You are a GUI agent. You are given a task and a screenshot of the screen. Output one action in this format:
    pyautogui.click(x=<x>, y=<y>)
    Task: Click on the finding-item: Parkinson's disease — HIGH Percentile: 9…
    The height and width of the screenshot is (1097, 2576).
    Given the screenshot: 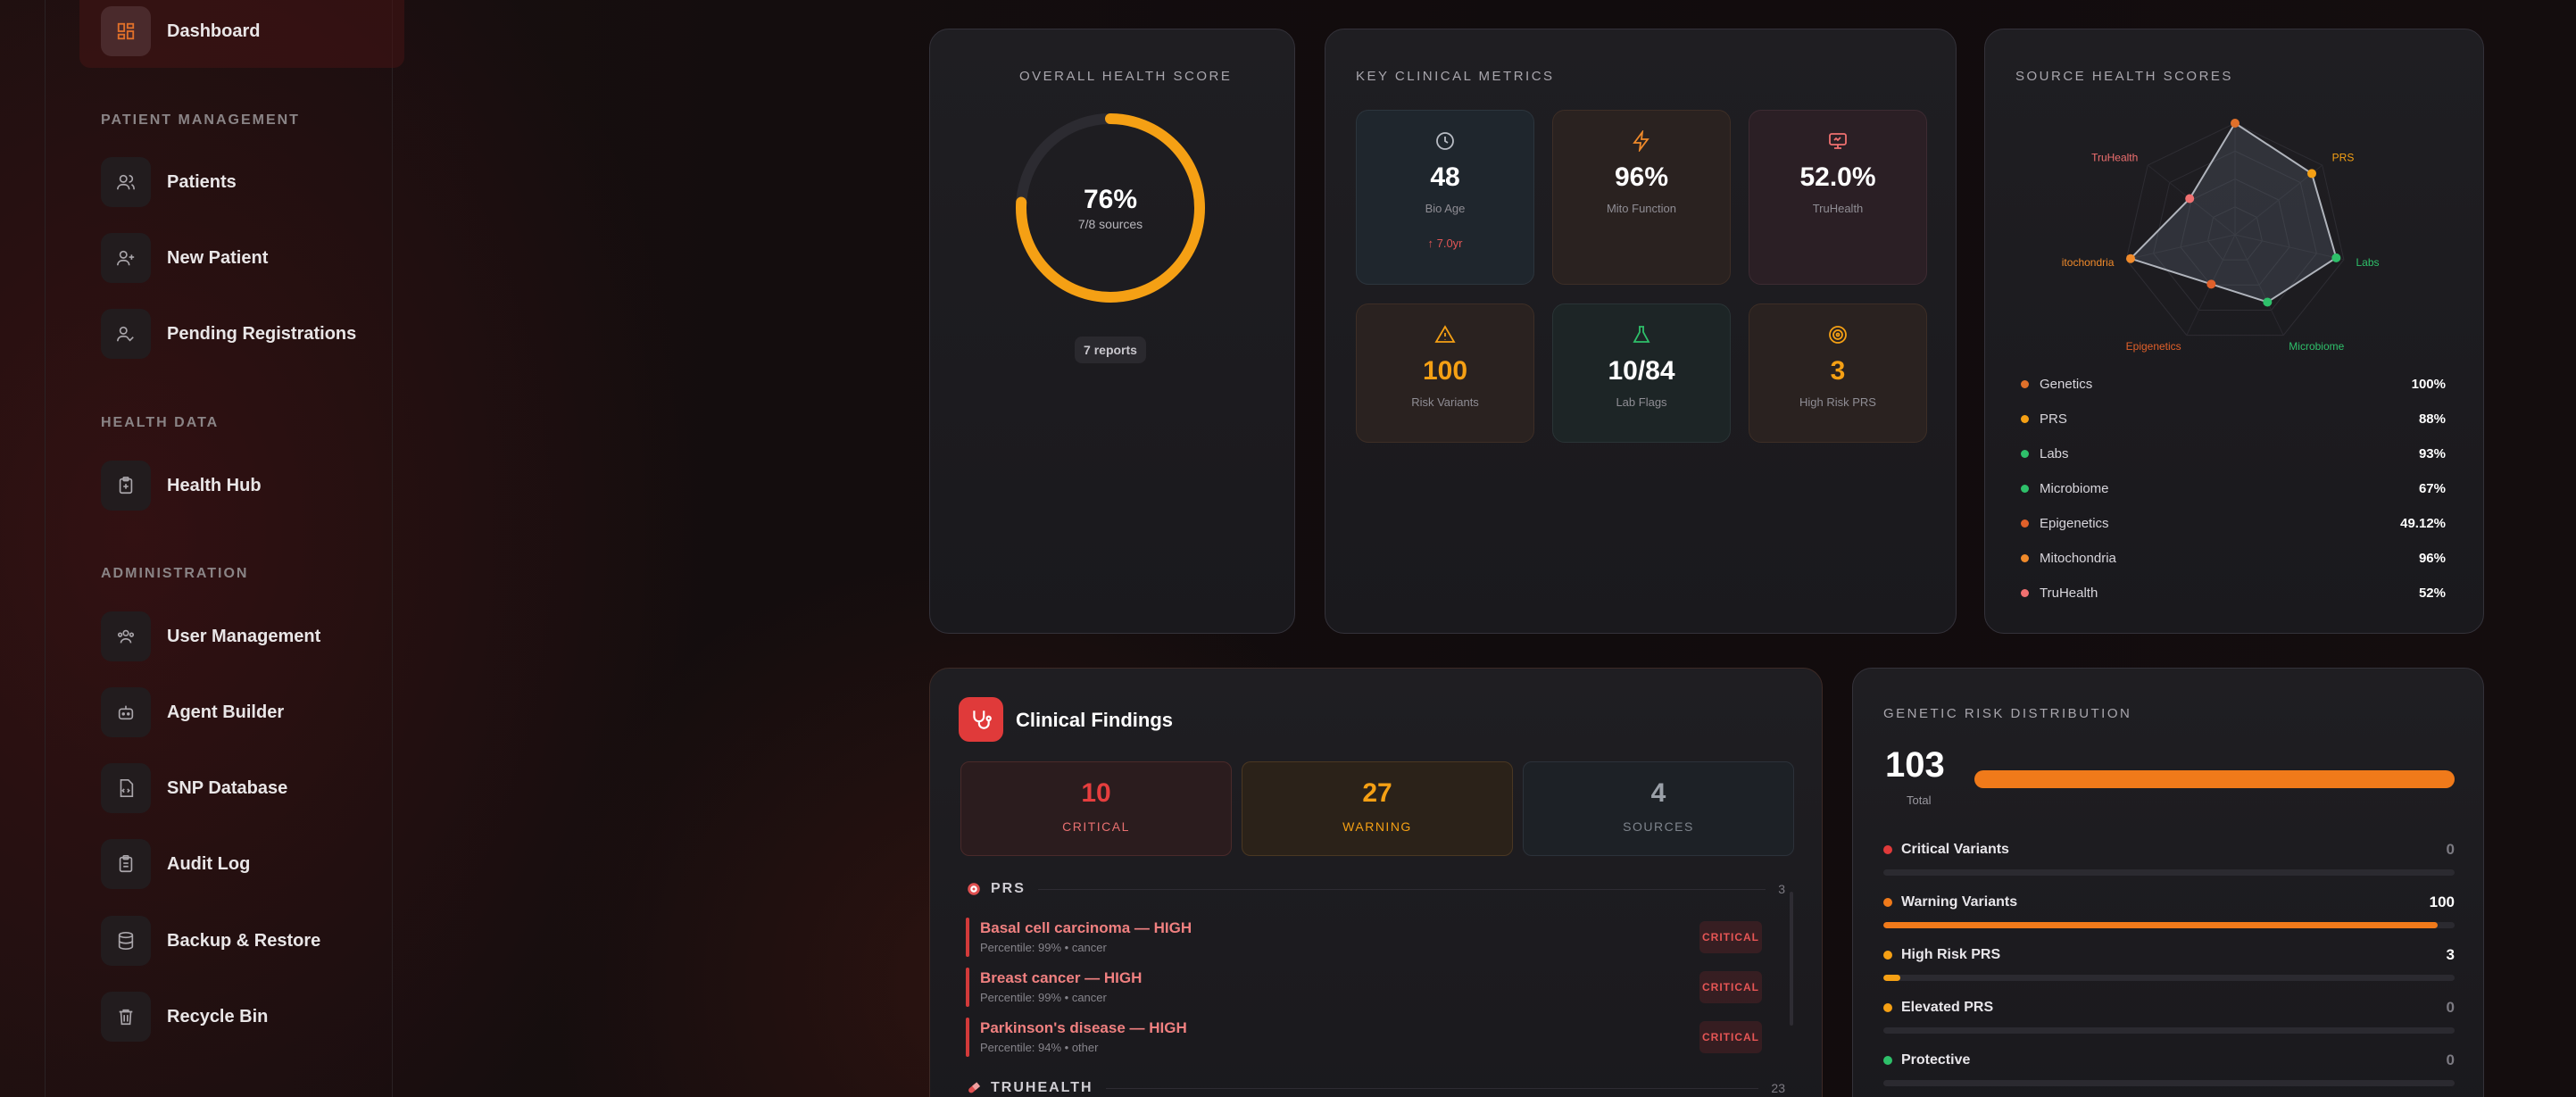 What is the action you would take?
    pyautogui.click(x=1372, y=1038)
    